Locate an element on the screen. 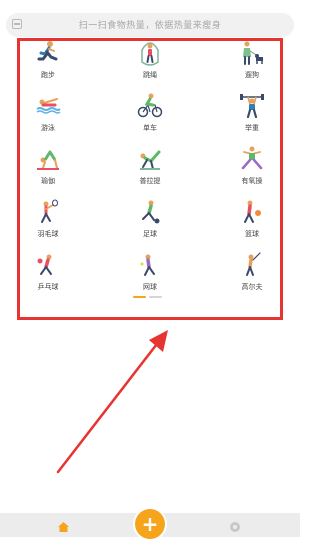 This screenshot has height=539, width=320. plus-icon: + is located at coordinates (150, 524).